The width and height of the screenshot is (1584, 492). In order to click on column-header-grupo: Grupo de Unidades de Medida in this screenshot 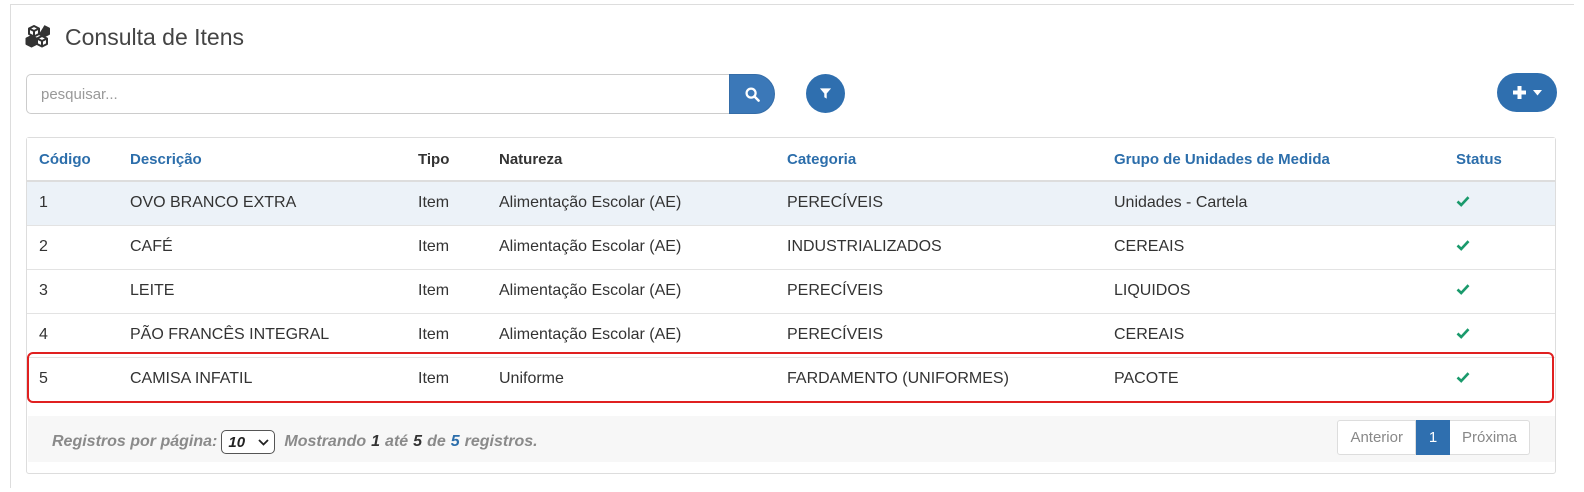, I will do `click(1285, 160)`.